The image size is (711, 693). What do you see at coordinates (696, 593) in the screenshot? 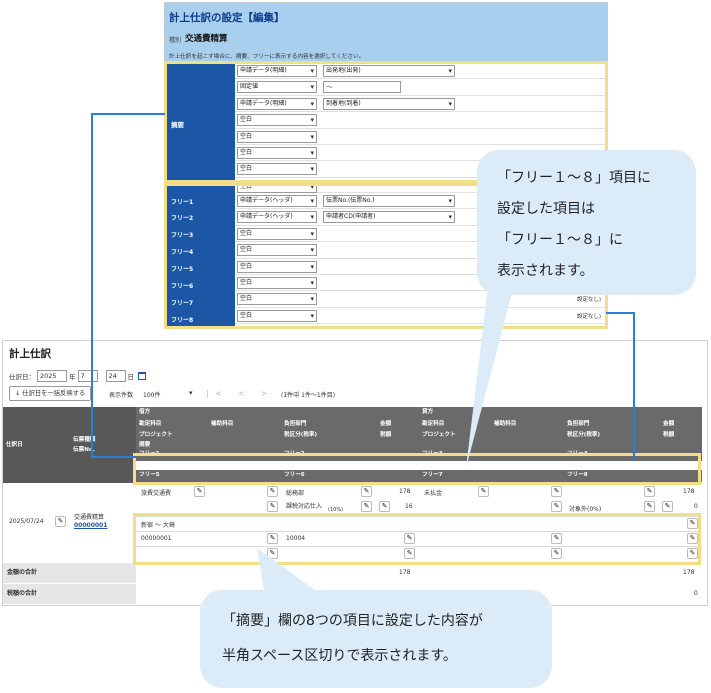
I see `tax-total-credit: 0` at bounding box center [696, 593].